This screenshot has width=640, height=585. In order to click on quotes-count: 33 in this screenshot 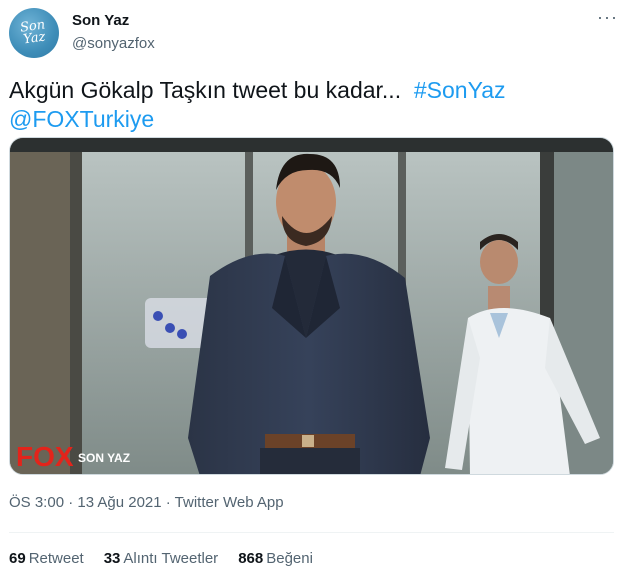, I will do `click(112, 558)`.